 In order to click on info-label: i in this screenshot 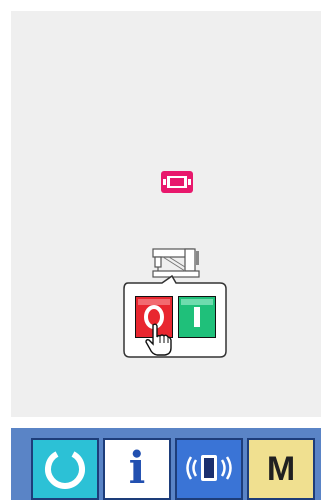, I will do `click(137, 468)`.